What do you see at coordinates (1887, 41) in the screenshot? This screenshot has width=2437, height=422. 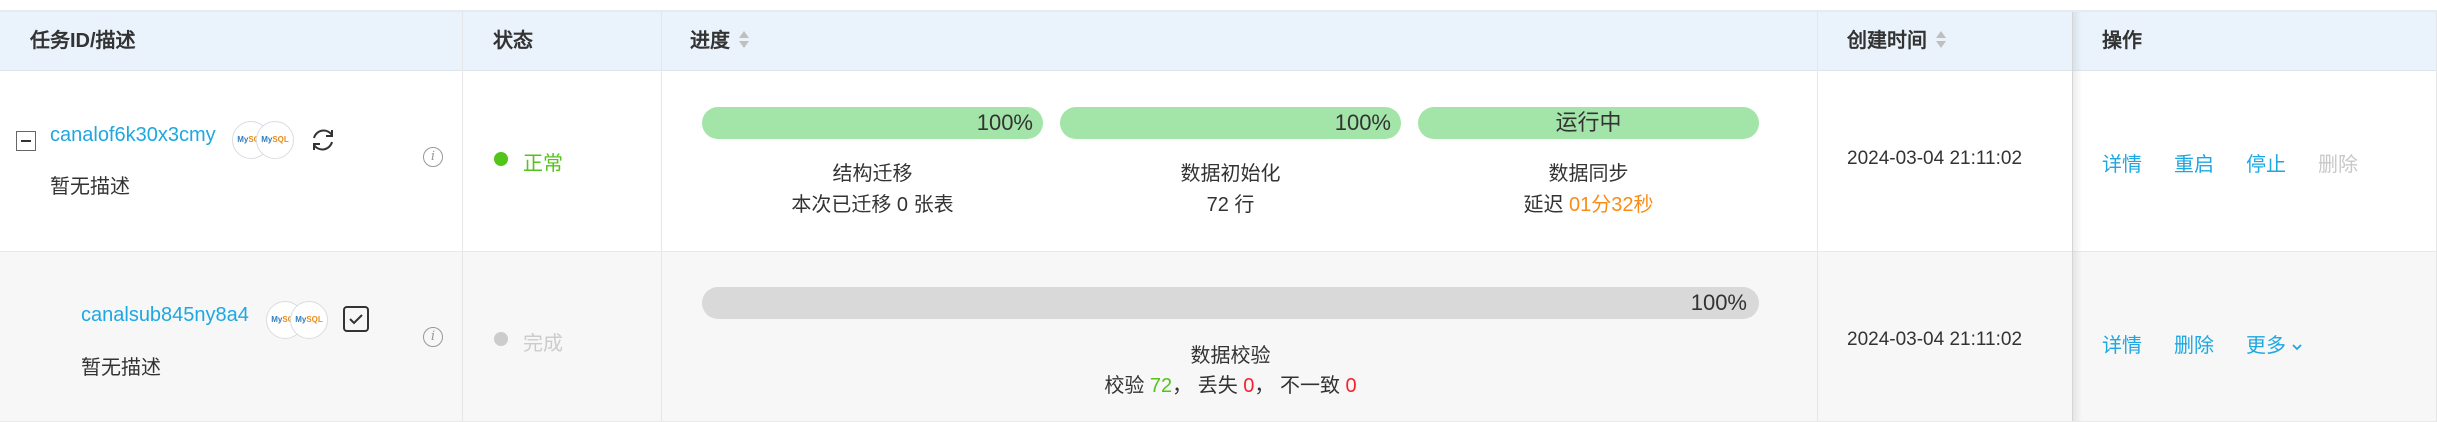 I see `header-created-label: 创建时间` at bounding box center [1887, 41].